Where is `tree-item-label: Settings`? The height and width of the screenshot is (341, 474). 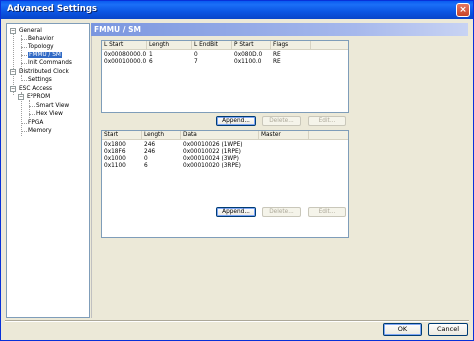
tree-item-label: Settings is located at coordinates (40, 80).